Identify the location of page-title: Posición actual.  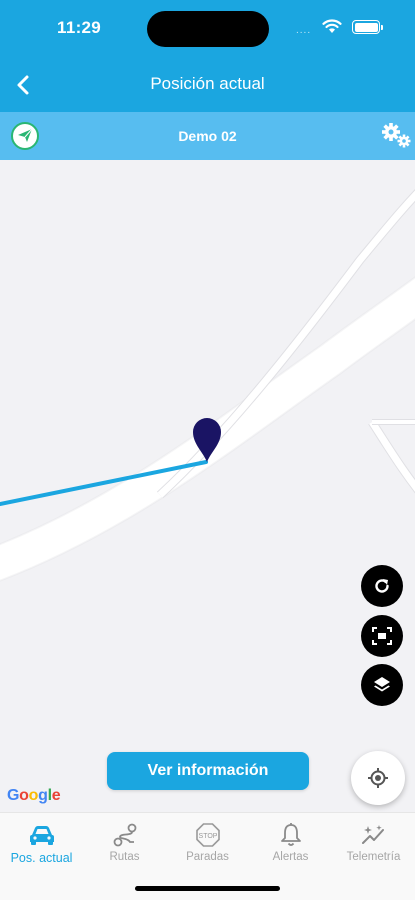
(207, 83).